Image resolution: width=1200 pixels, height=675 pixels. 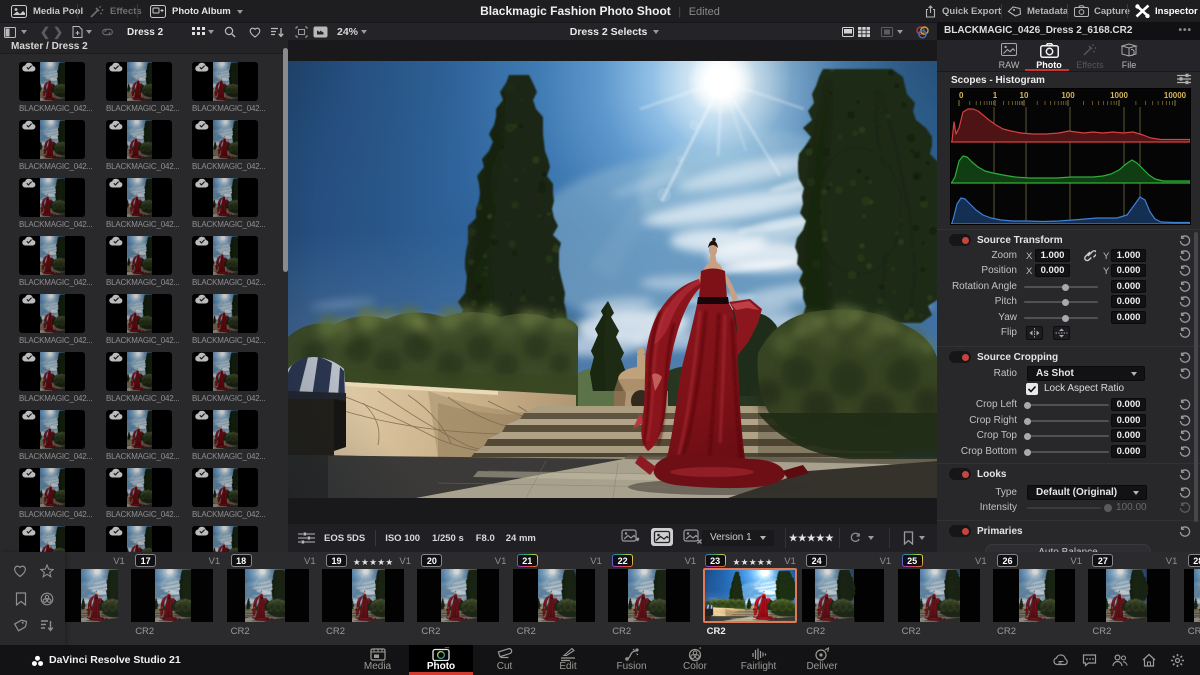 What do you see at coordinates (995, 95) in the screenshot?
I see `svg-text: 1` at bounding box center [995, 95].